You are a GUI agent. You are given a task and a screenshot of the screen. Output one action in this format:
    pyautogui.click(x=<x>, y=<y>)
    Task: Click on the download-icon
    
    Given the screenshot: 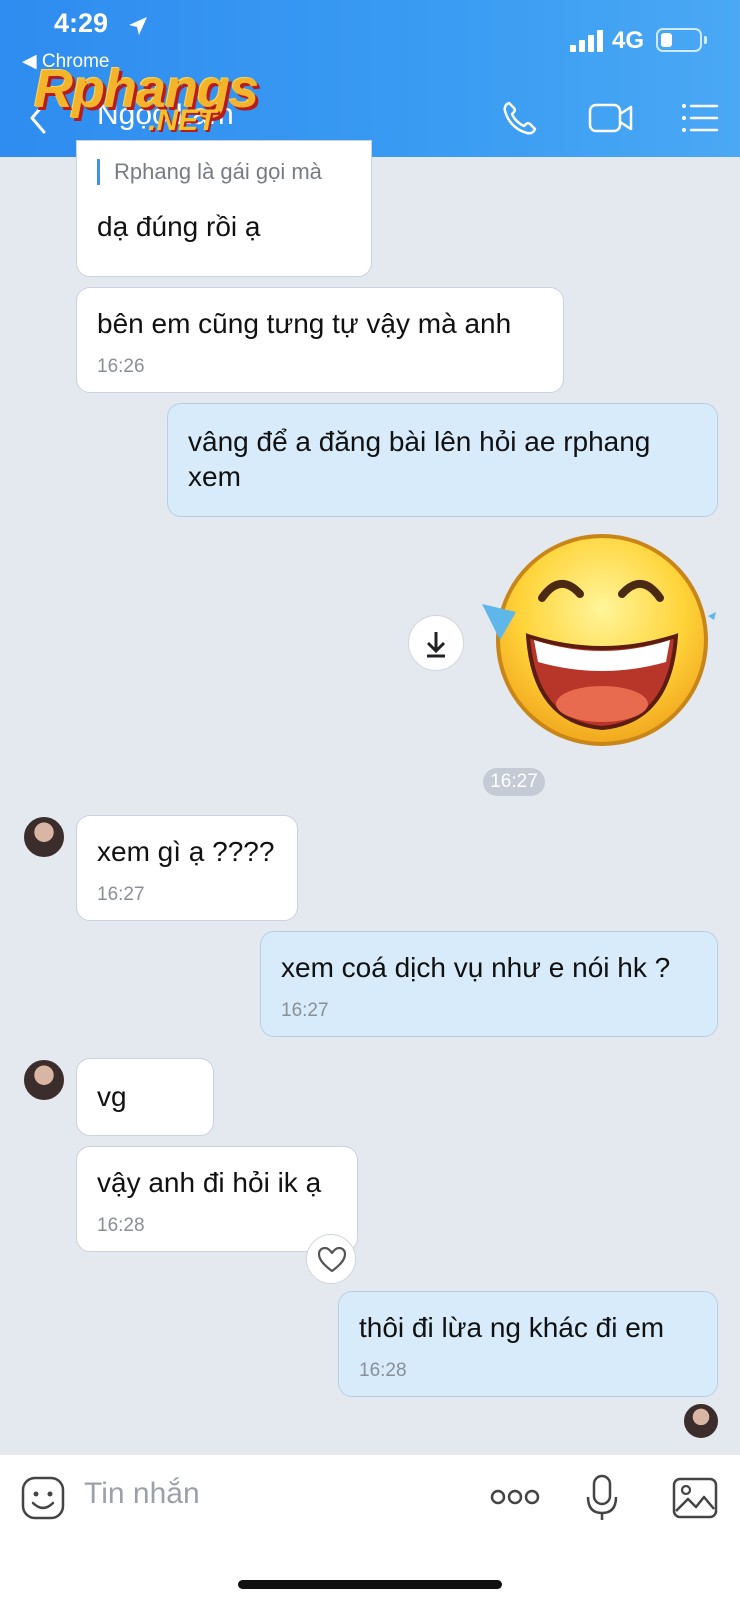 What is the action you would take?
    pyautogui.click(x=436, y=645)
    